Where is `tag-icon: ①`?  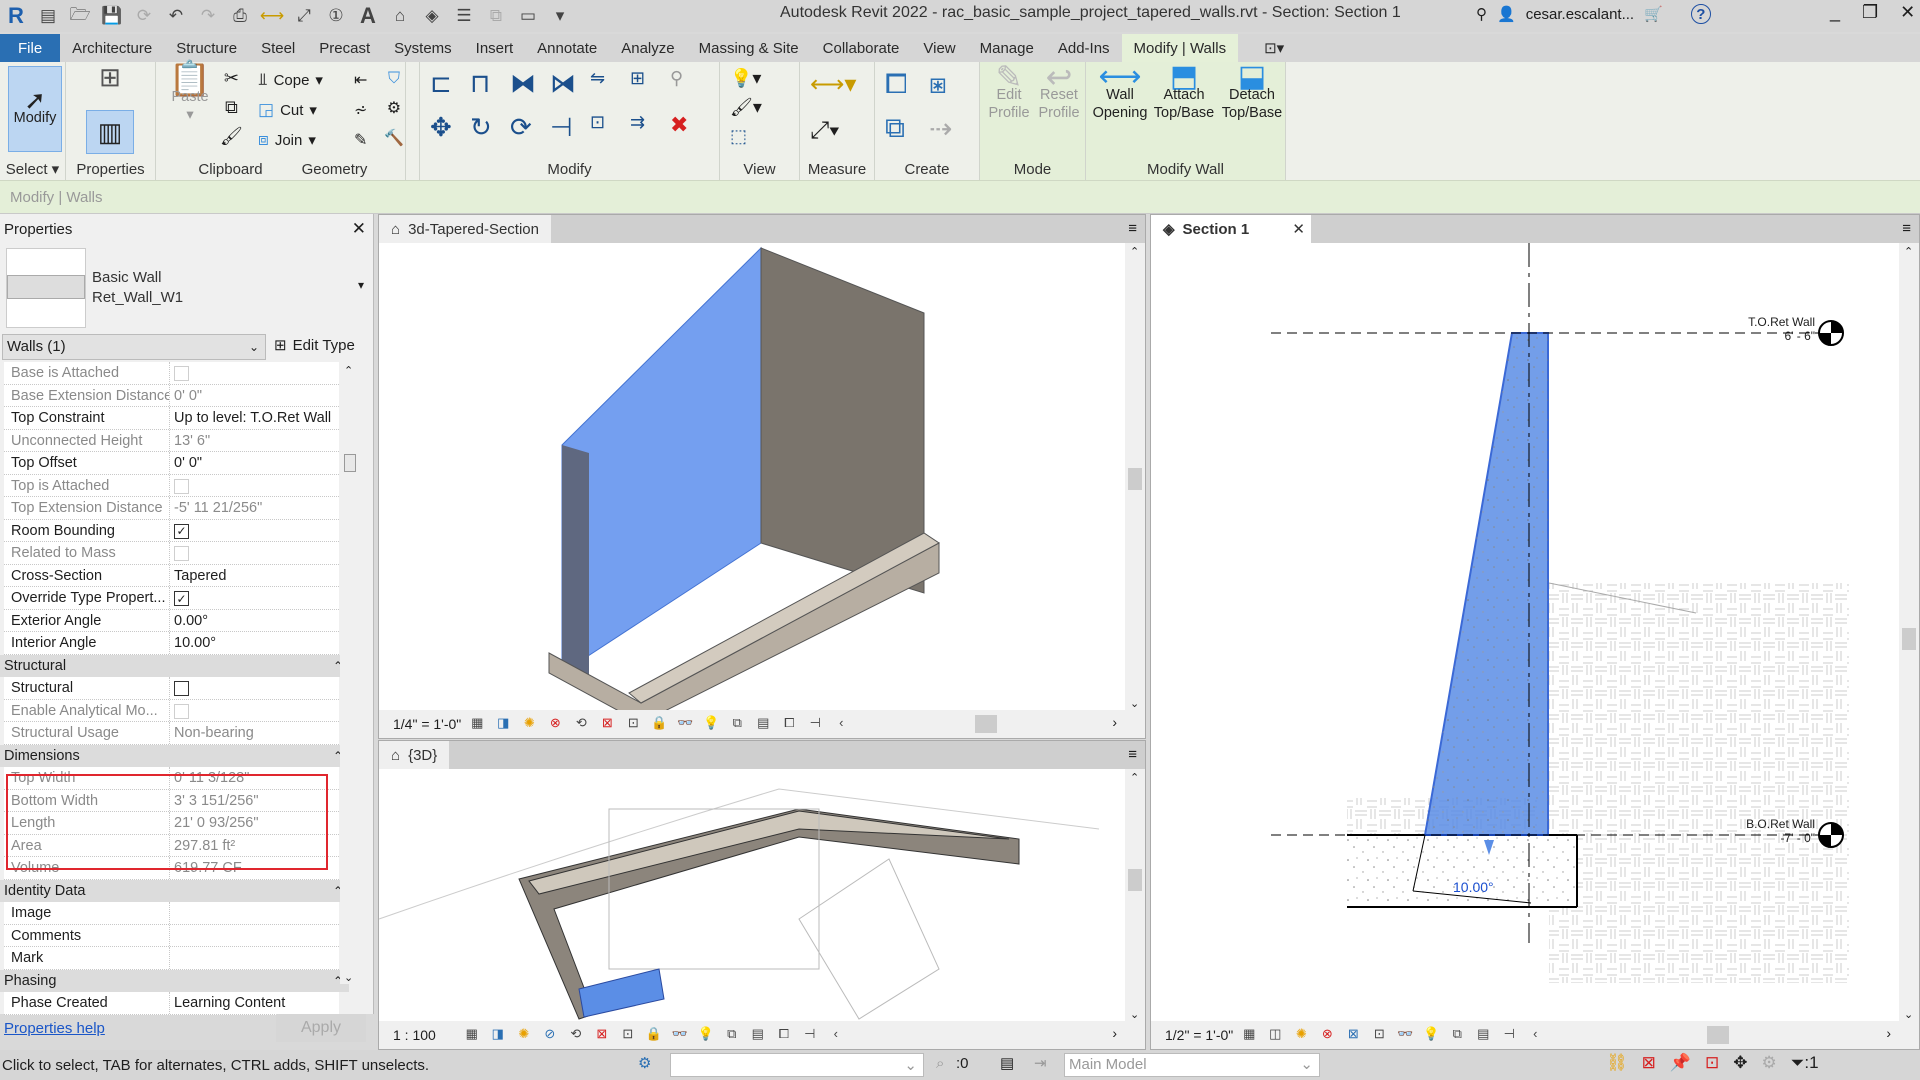
tag-icon: ① is located at coordinates (336, 16).